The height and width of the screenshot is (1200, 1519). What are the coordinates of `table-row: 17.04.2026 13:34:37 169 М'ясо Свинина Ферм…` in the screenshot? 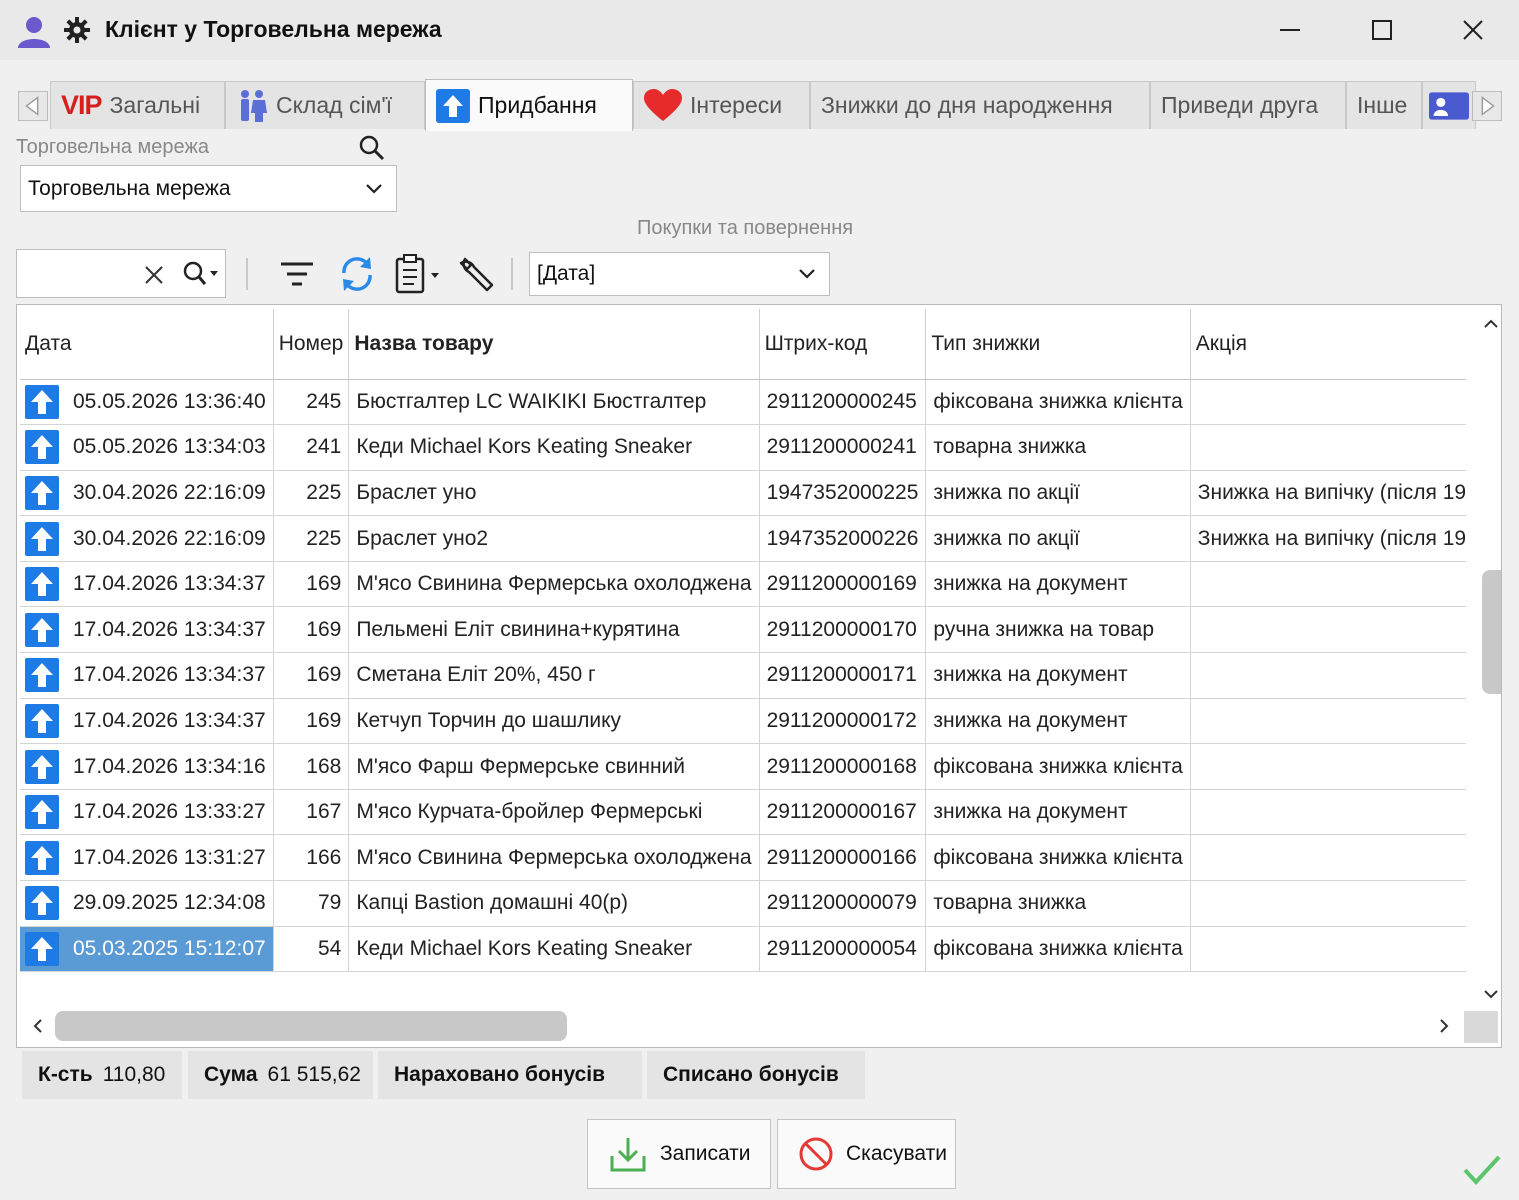 It's located at (743, 584).